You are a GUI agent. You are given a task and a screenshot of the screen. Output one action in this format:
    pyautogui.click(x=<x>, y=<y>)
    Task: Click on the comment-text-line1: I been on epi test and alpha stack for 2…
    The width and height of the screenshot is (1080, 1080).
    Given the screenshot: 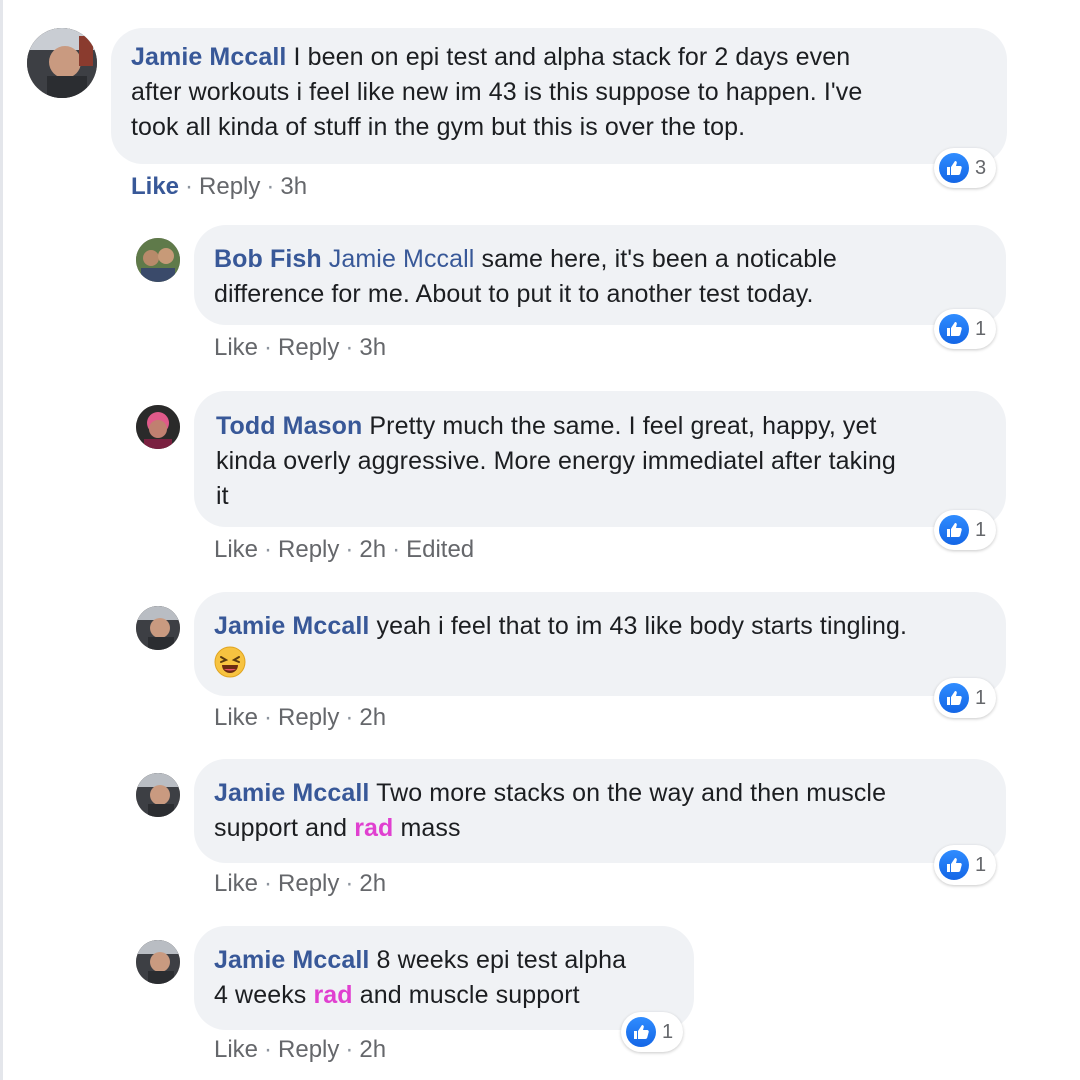 What is the action you would take?
    pyautogui.click(x=572, y=57)
    